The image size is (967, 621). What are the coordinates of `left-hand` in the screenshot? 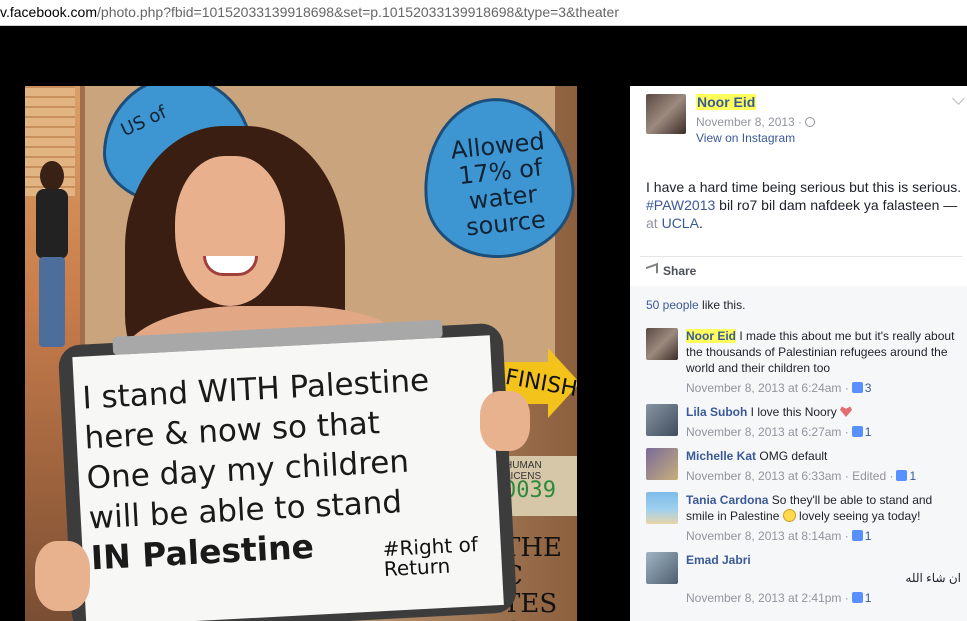 It's located at (62, 576).